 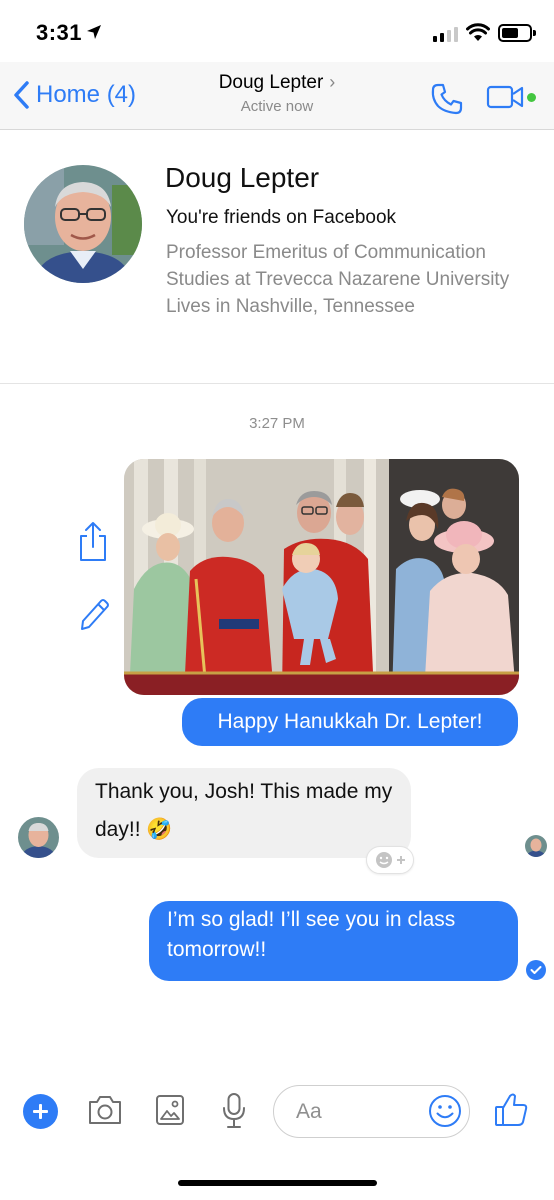 What do you see at coordinates (40, 1111) in the screenshot?
I see `plus-icon` at bounding box center [40, 1111].